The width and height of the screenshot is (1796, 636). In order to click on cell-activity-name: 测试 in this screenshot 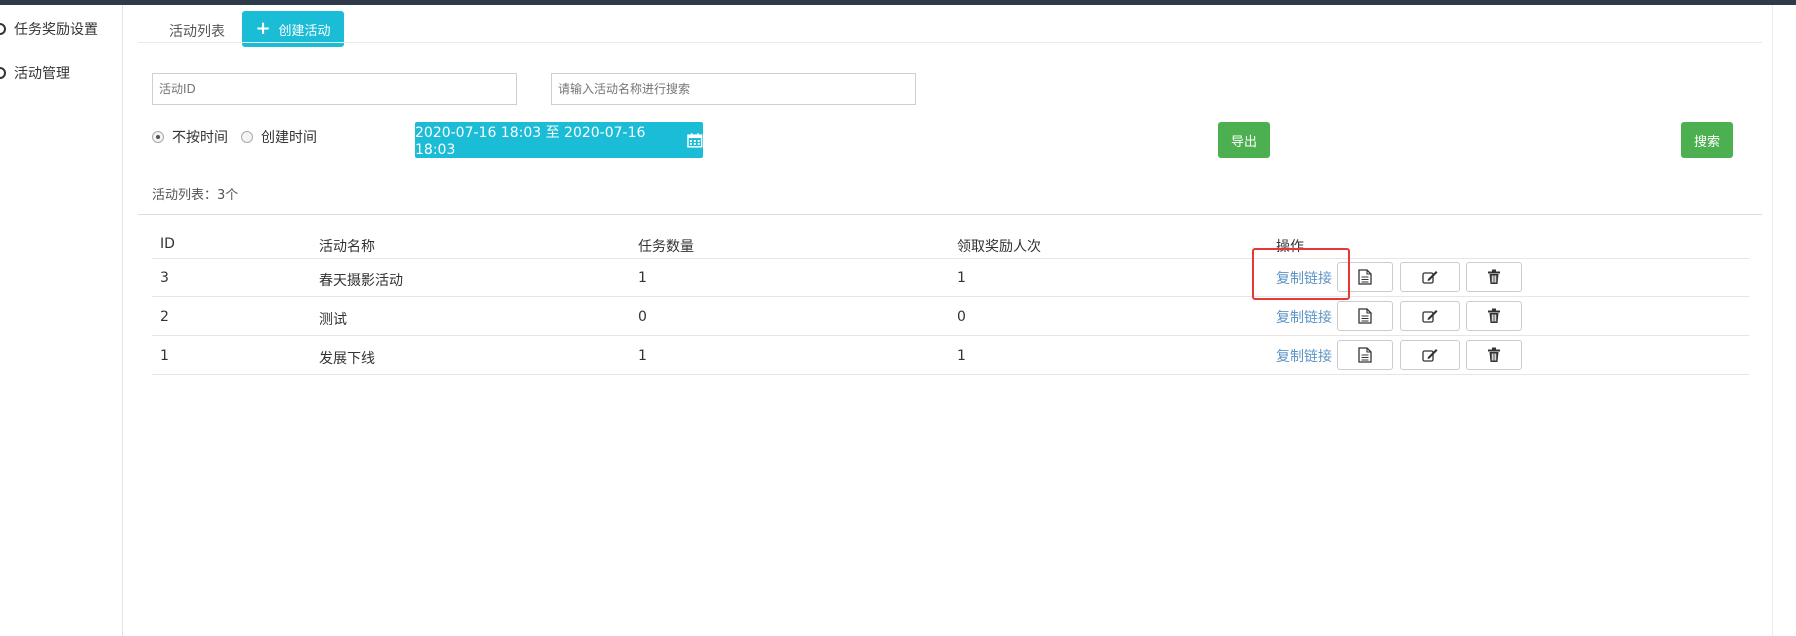, I will do `click(333, 320)`.